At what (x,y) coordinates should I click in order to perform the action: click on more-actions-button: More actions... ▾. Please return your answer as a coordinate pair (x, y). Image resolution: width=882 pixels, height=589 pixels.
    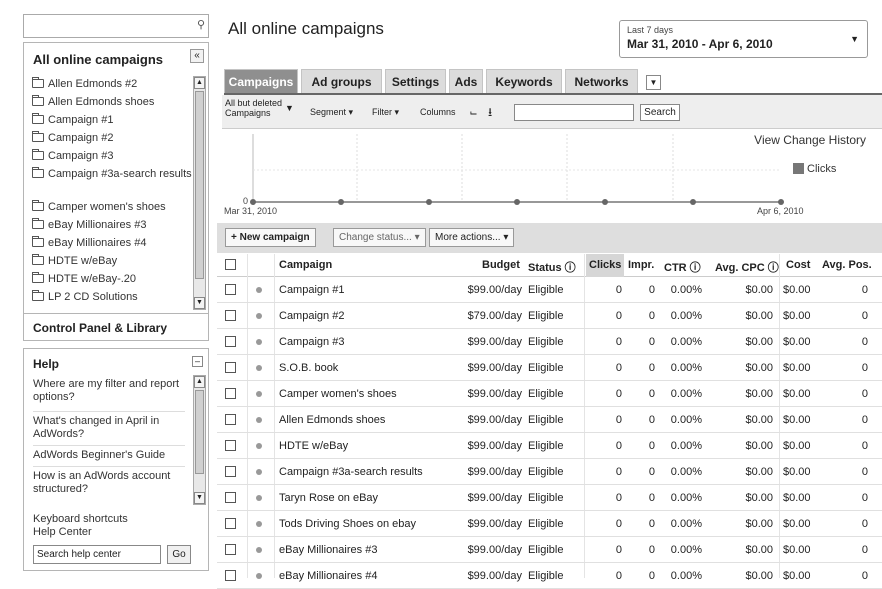
    Looking at the image, I should click on (472, 237).